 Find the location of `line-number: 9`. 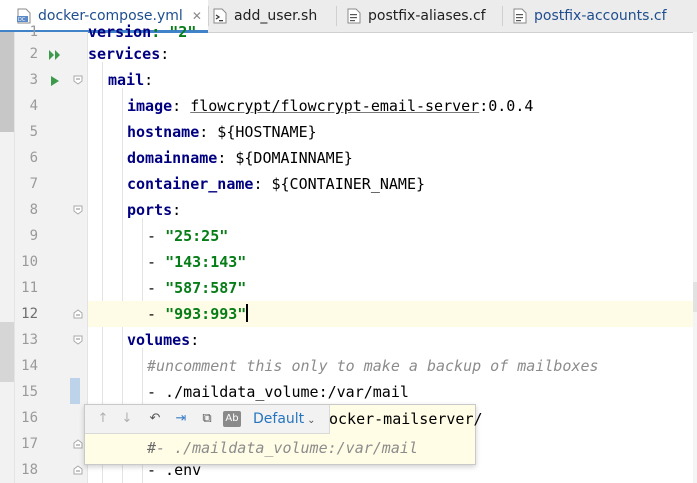

line-number: 9 is located at coordinates (33, 236).